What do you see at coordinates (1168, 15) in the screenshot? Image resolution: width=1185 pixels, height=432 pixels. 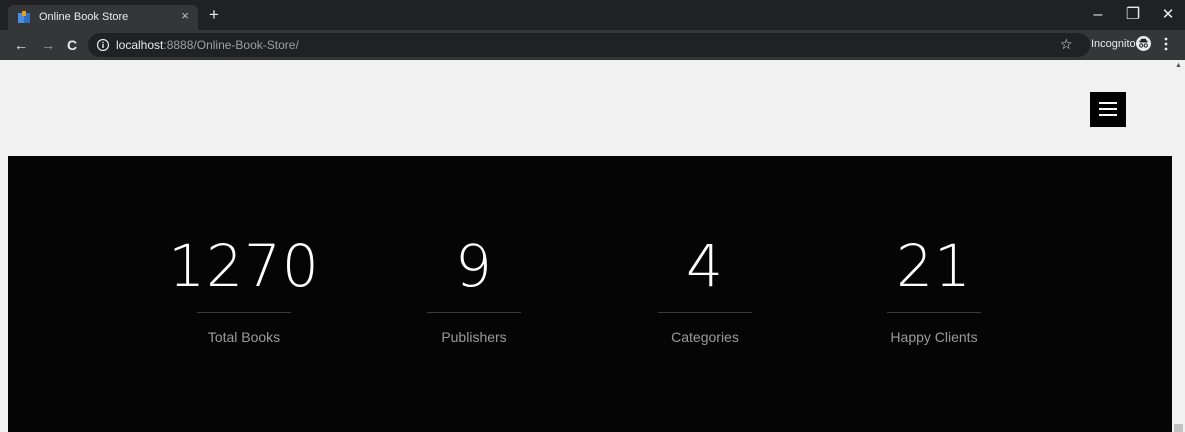 I see `close-window-icon: ✕` at bounding box center [1168, 15].